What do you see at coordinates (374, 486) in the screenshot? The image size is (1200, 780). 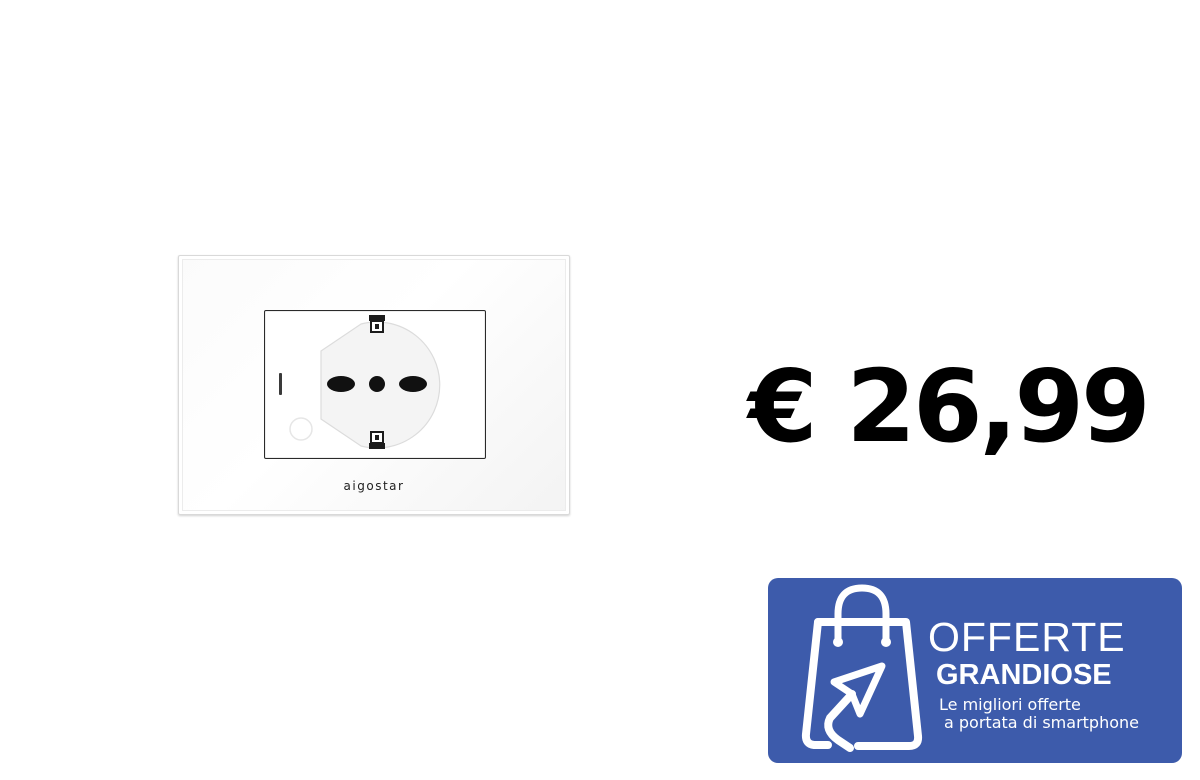 I see `brand-logo: aigostar` at bounding box center [374, 486].